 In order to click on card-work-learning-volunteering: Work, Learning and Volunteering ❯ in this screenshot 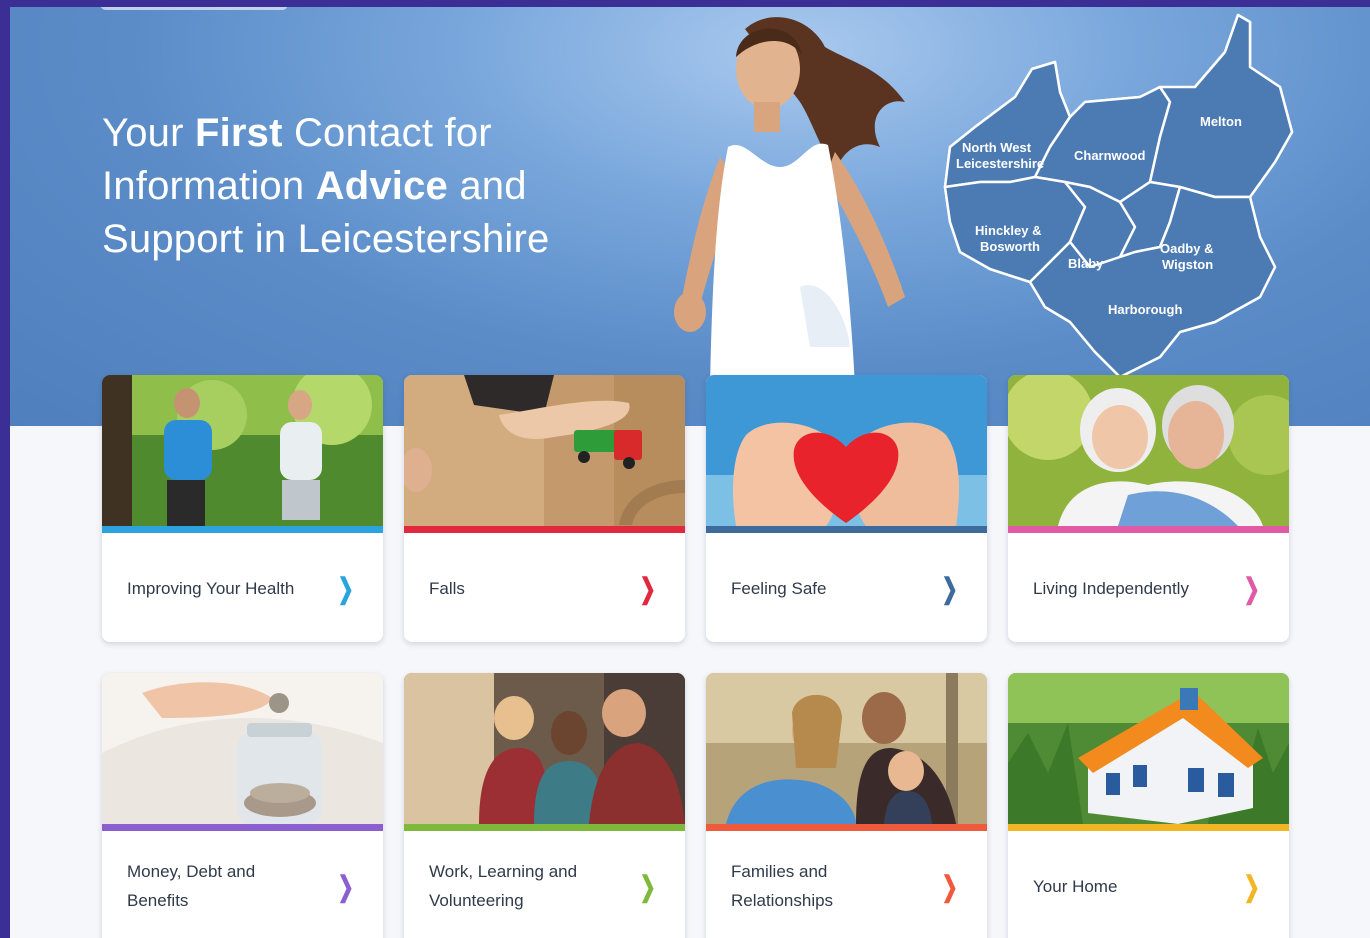, I will do `click(544, 805)`.